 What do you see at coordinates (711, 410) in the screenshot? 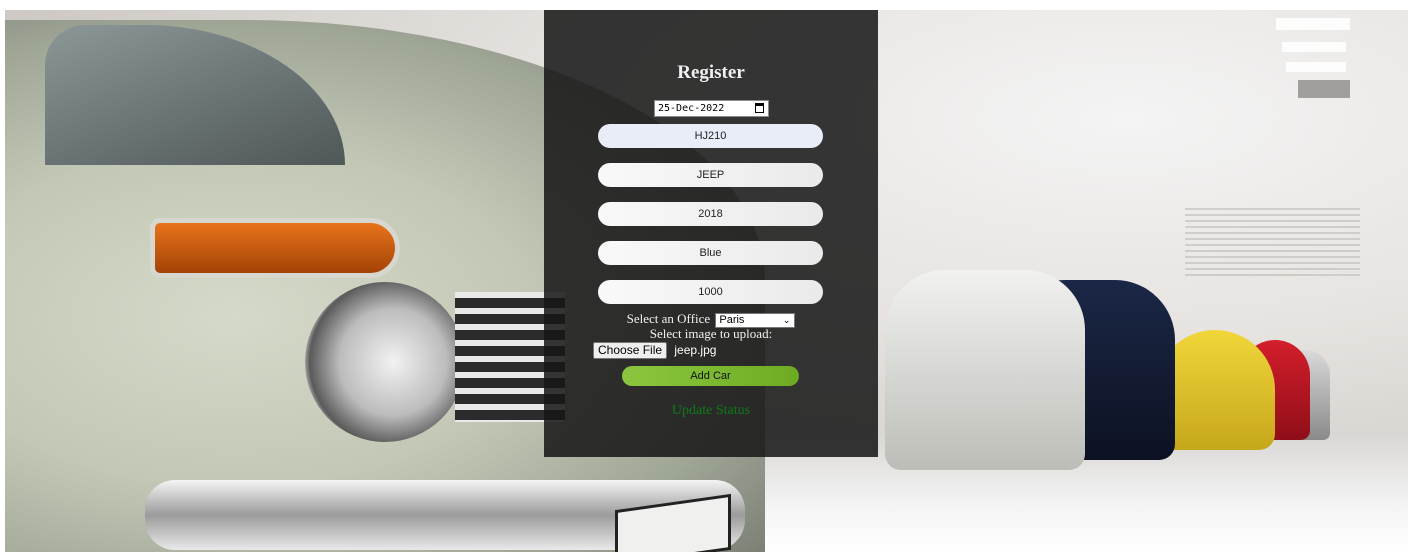
I see `update-status-text: Update Status` at bounding box center [711, 410].